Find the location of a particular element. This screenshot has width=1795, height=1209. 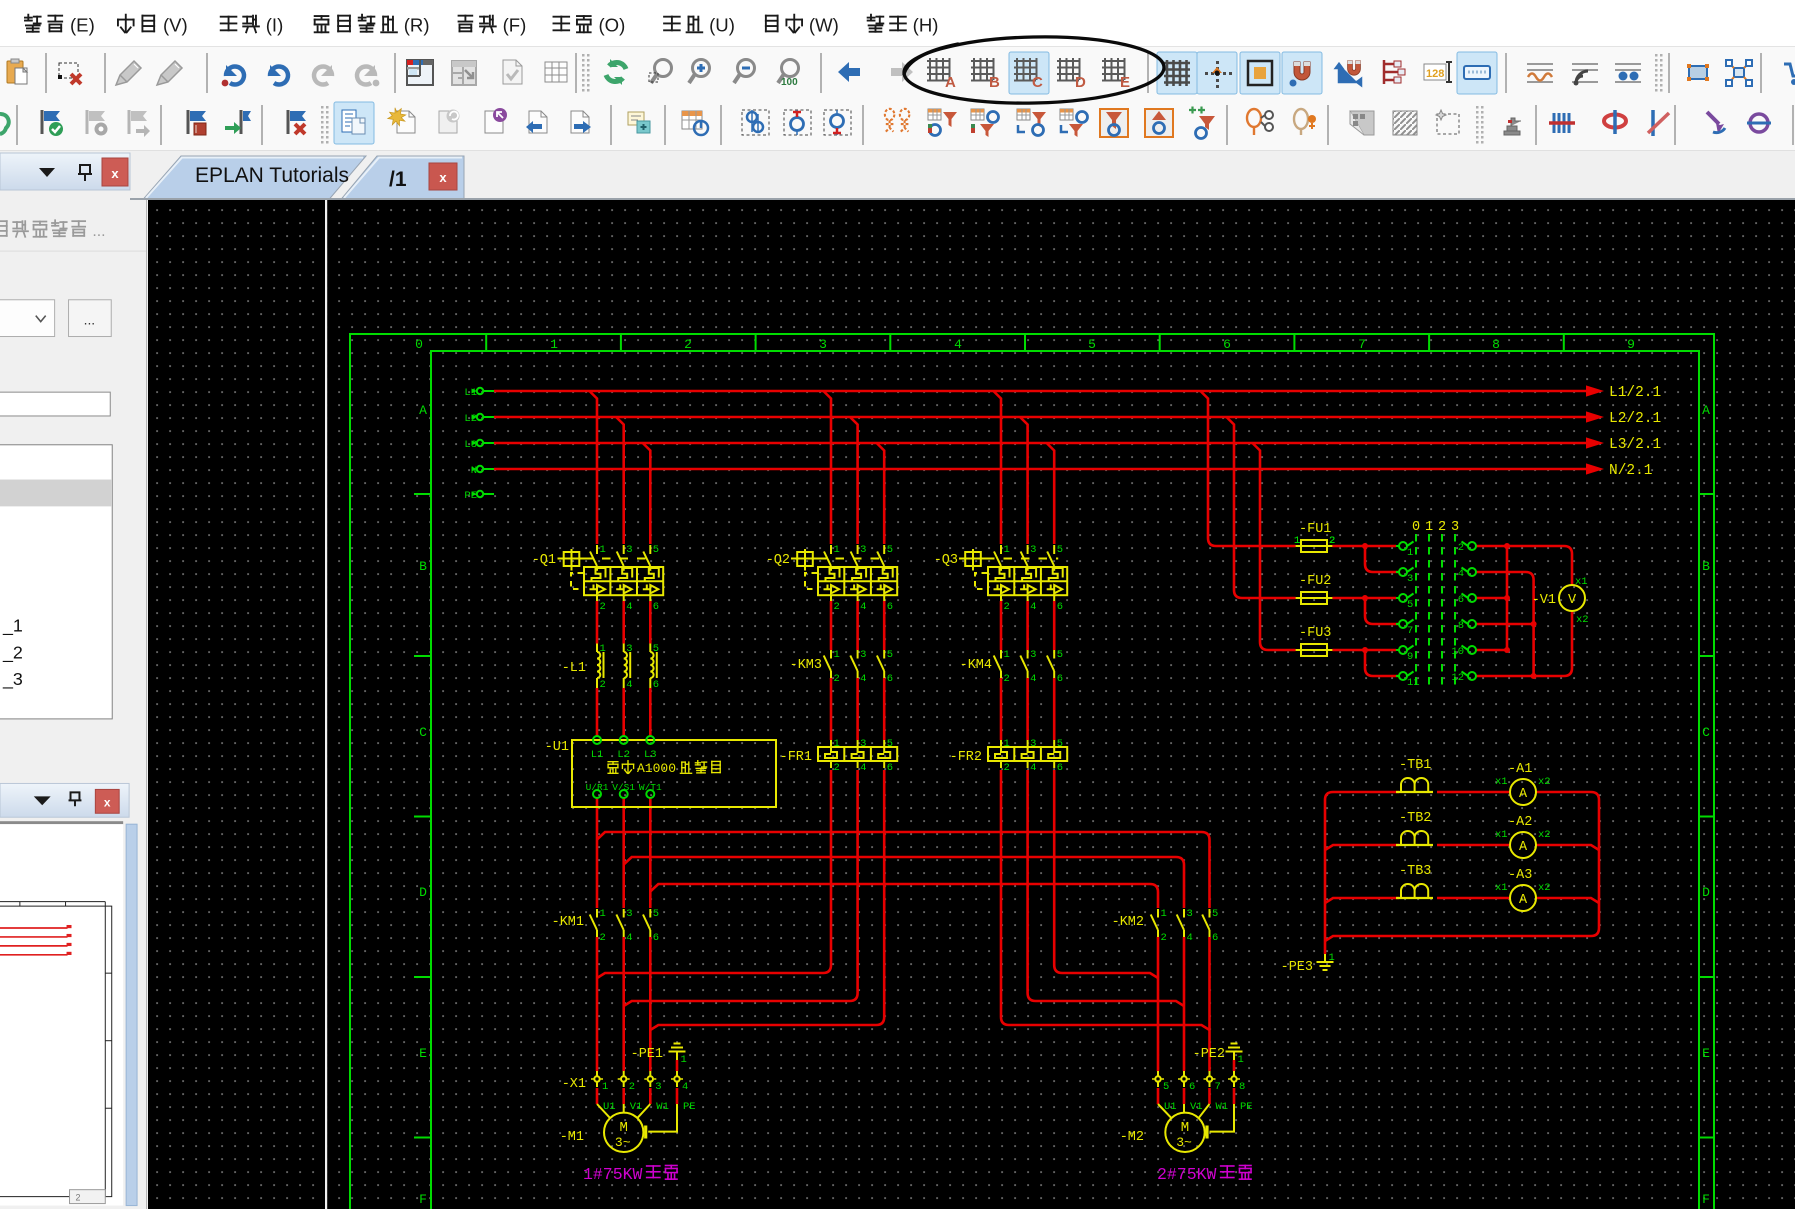

svg-text: N is located at coordinates (474, 471).